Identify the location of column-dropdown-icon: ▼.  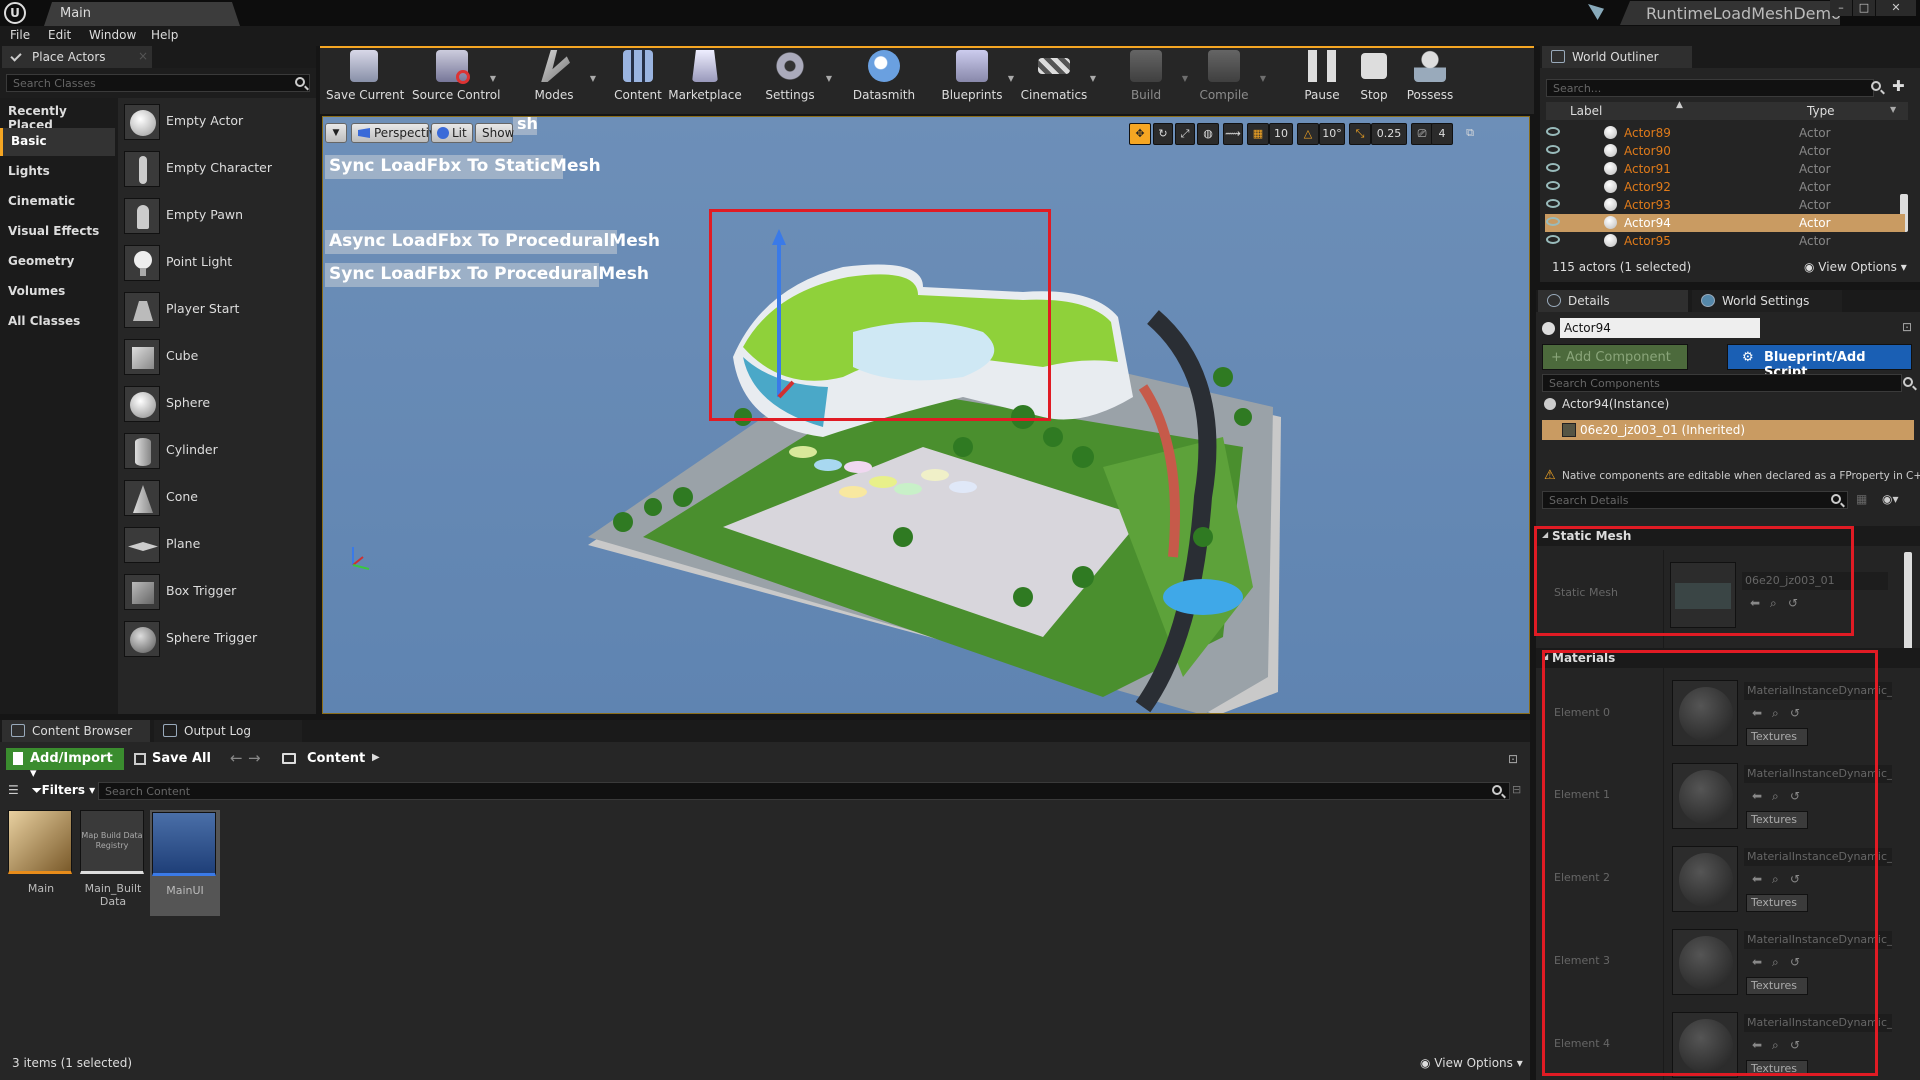
(1893, 109).